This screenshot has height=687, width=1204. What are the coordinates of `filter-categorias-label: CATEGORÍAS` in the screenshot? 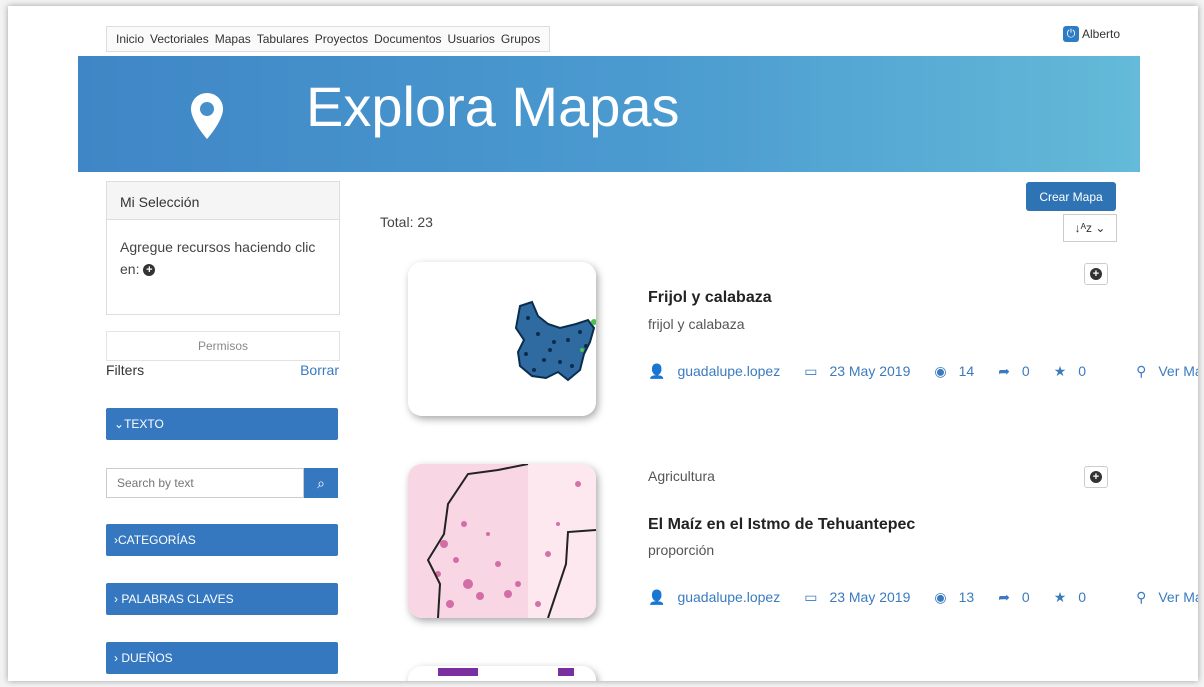 It's located at (157, 540).